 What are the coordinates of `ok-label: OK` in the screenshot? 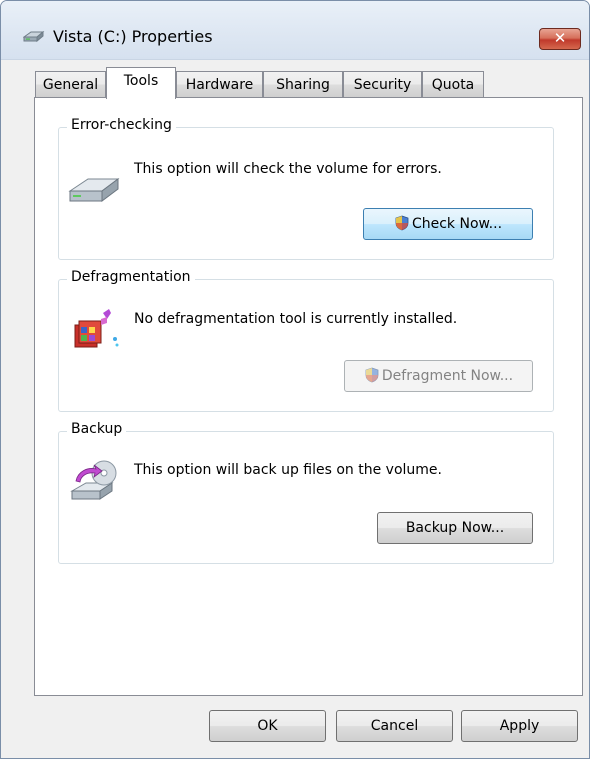 It's located at (267, 726).